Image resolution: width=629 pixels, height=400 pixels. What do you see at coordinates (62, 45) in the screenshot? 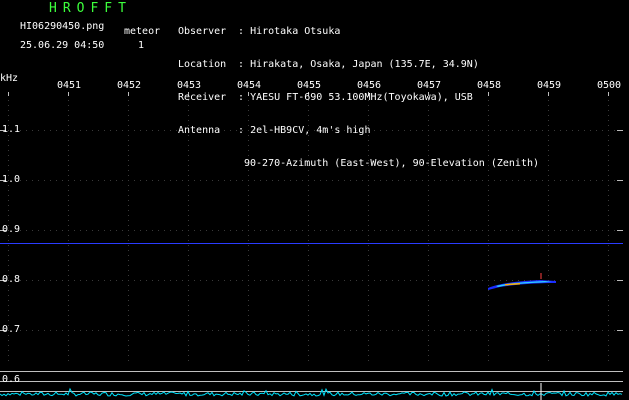
I see `datetime: 25.06.29 04:50` at bounding box center [62, 45].